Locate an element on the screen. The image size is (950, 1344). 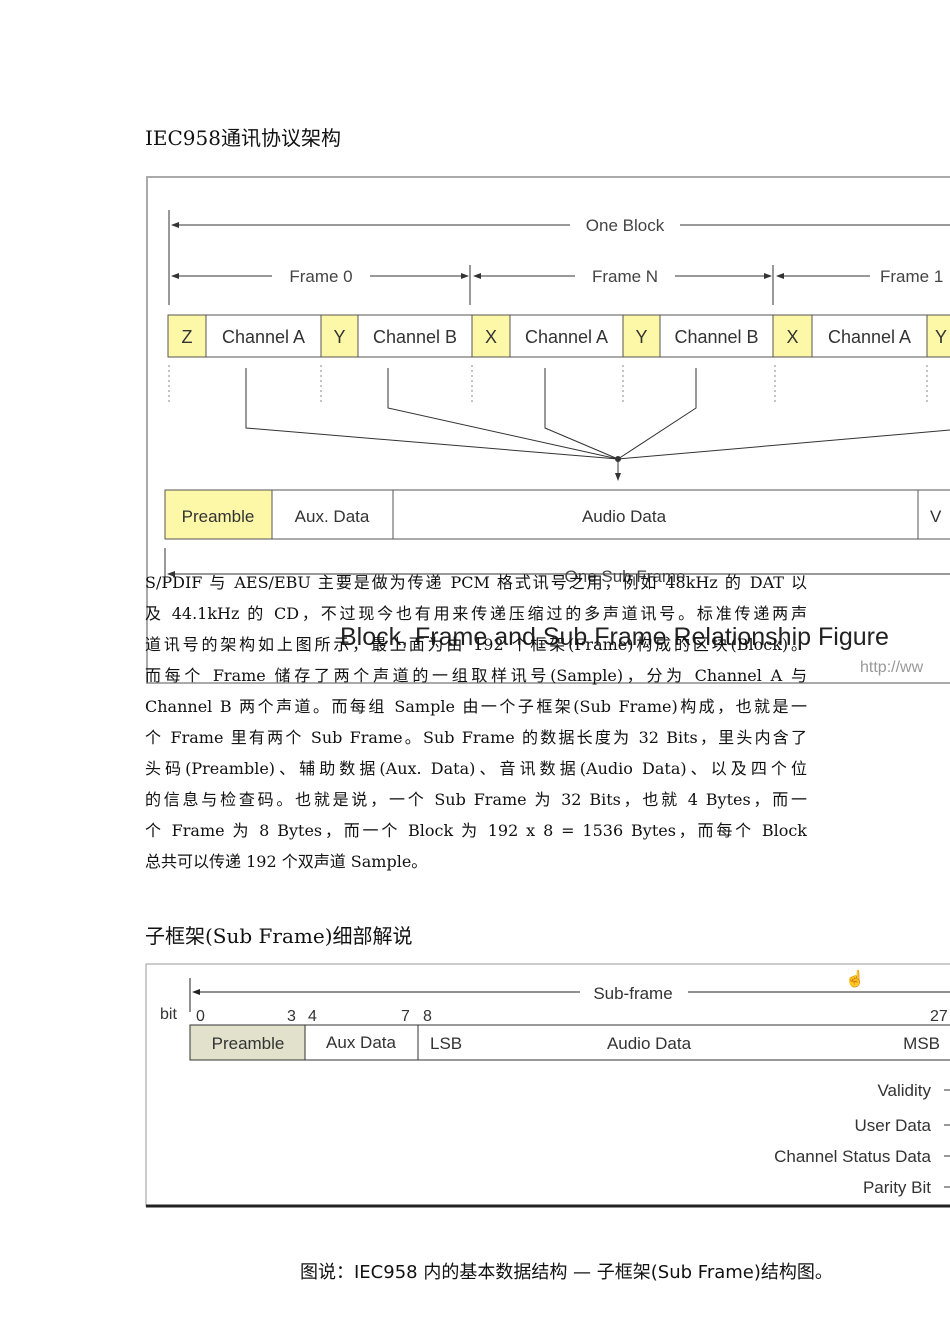
lsb-label: LSB is located at coordinates (446, 1043).